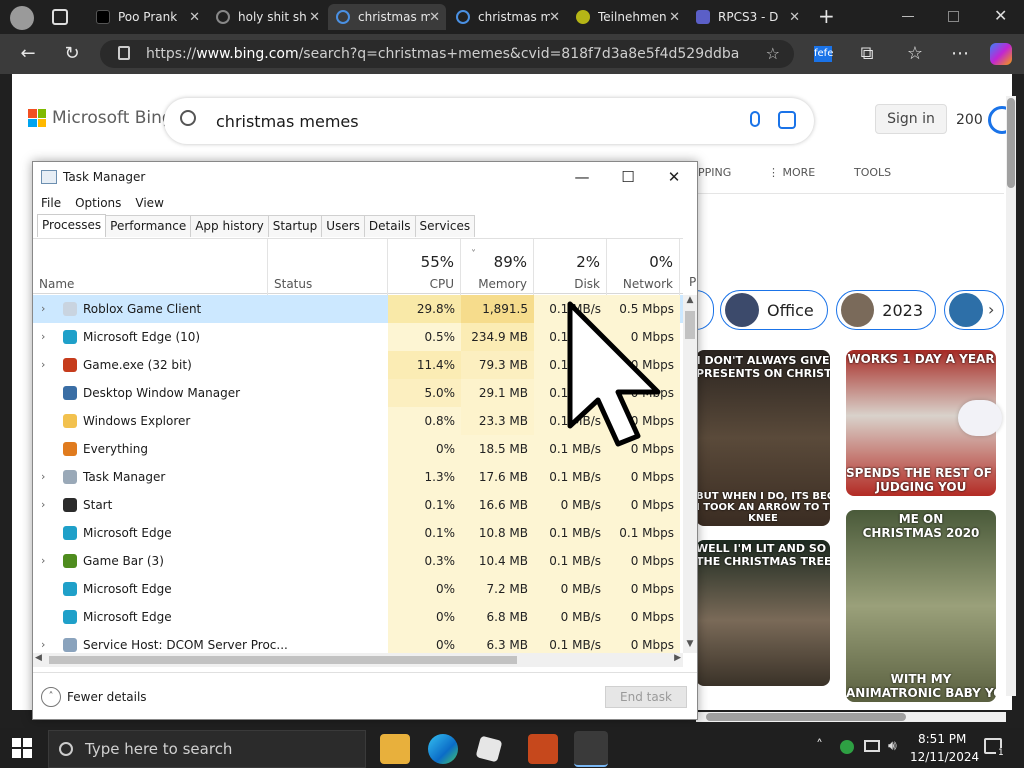 The width and height of the screenshot is (1024, 768). I want to click on nav-more: ⋮ MORE, so click(791, 172).